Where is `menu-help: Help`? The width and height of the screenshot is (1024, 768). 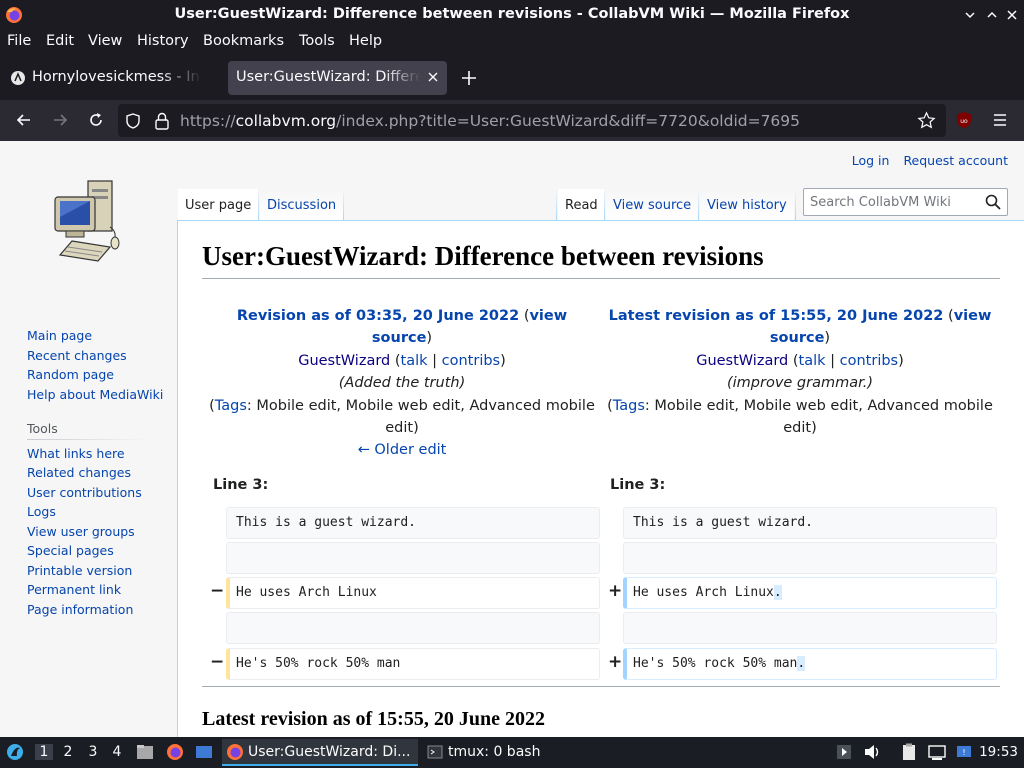 menu-help: Help is located at coordinates (365, 41).